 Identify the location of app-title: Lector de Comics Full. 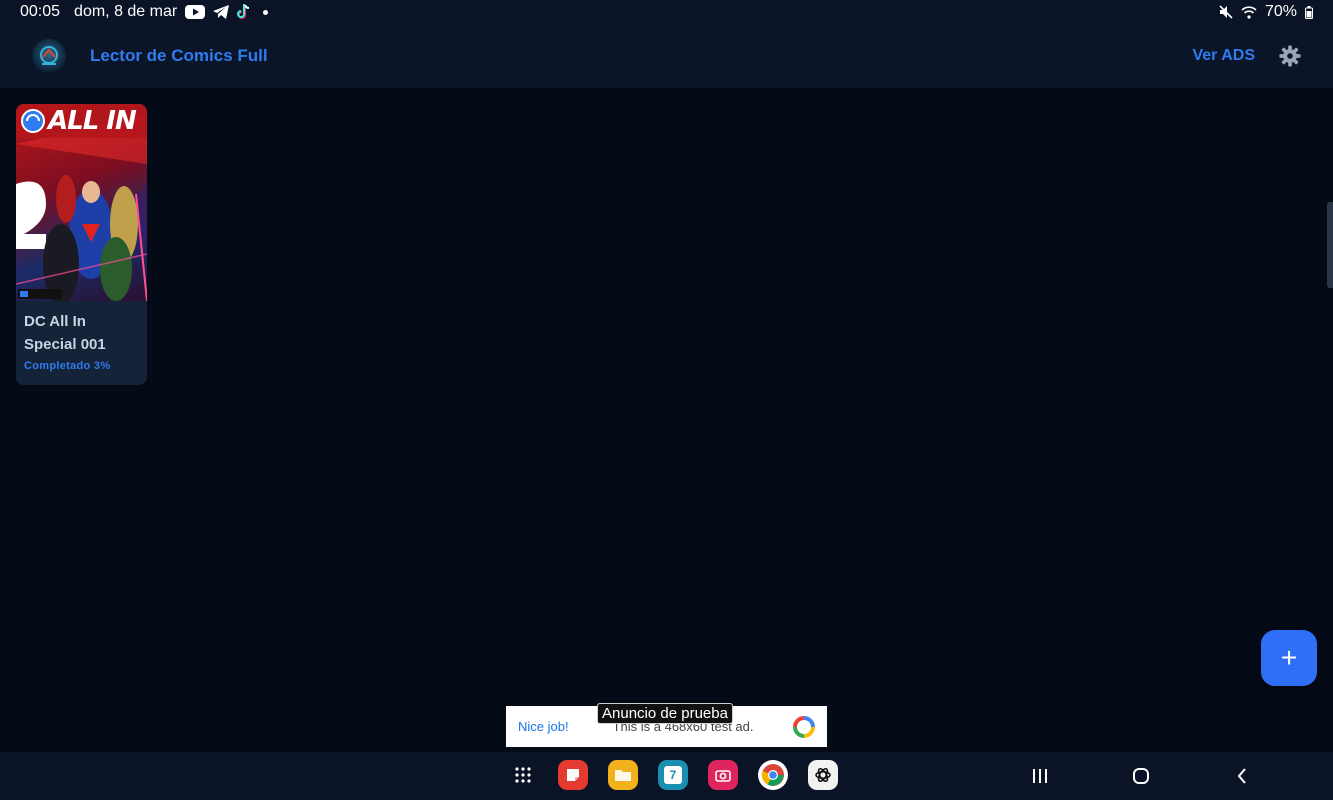
(179, 55).